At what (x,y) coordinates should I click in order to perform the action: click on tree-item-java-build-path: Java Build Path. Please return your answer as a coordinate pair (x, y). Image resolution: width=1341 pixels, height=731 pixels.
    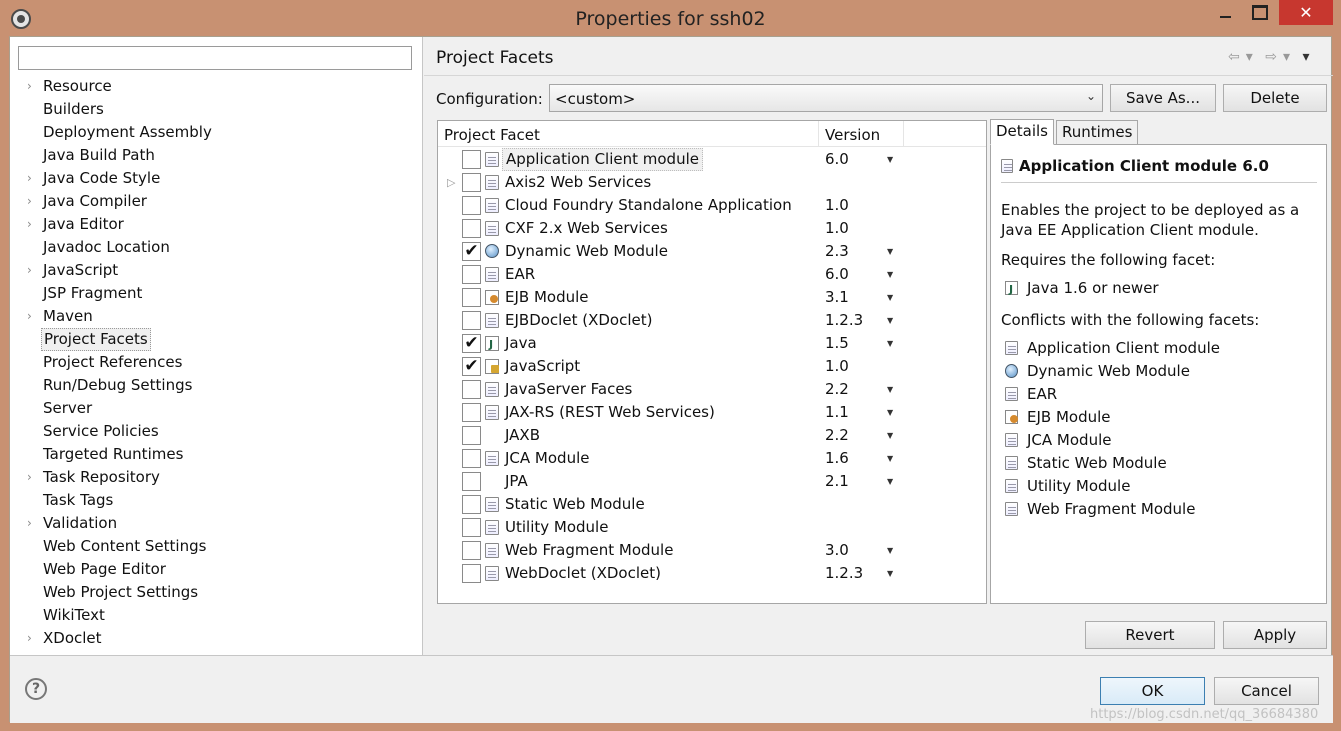
    Looking at the image, I should click on (216, 155).